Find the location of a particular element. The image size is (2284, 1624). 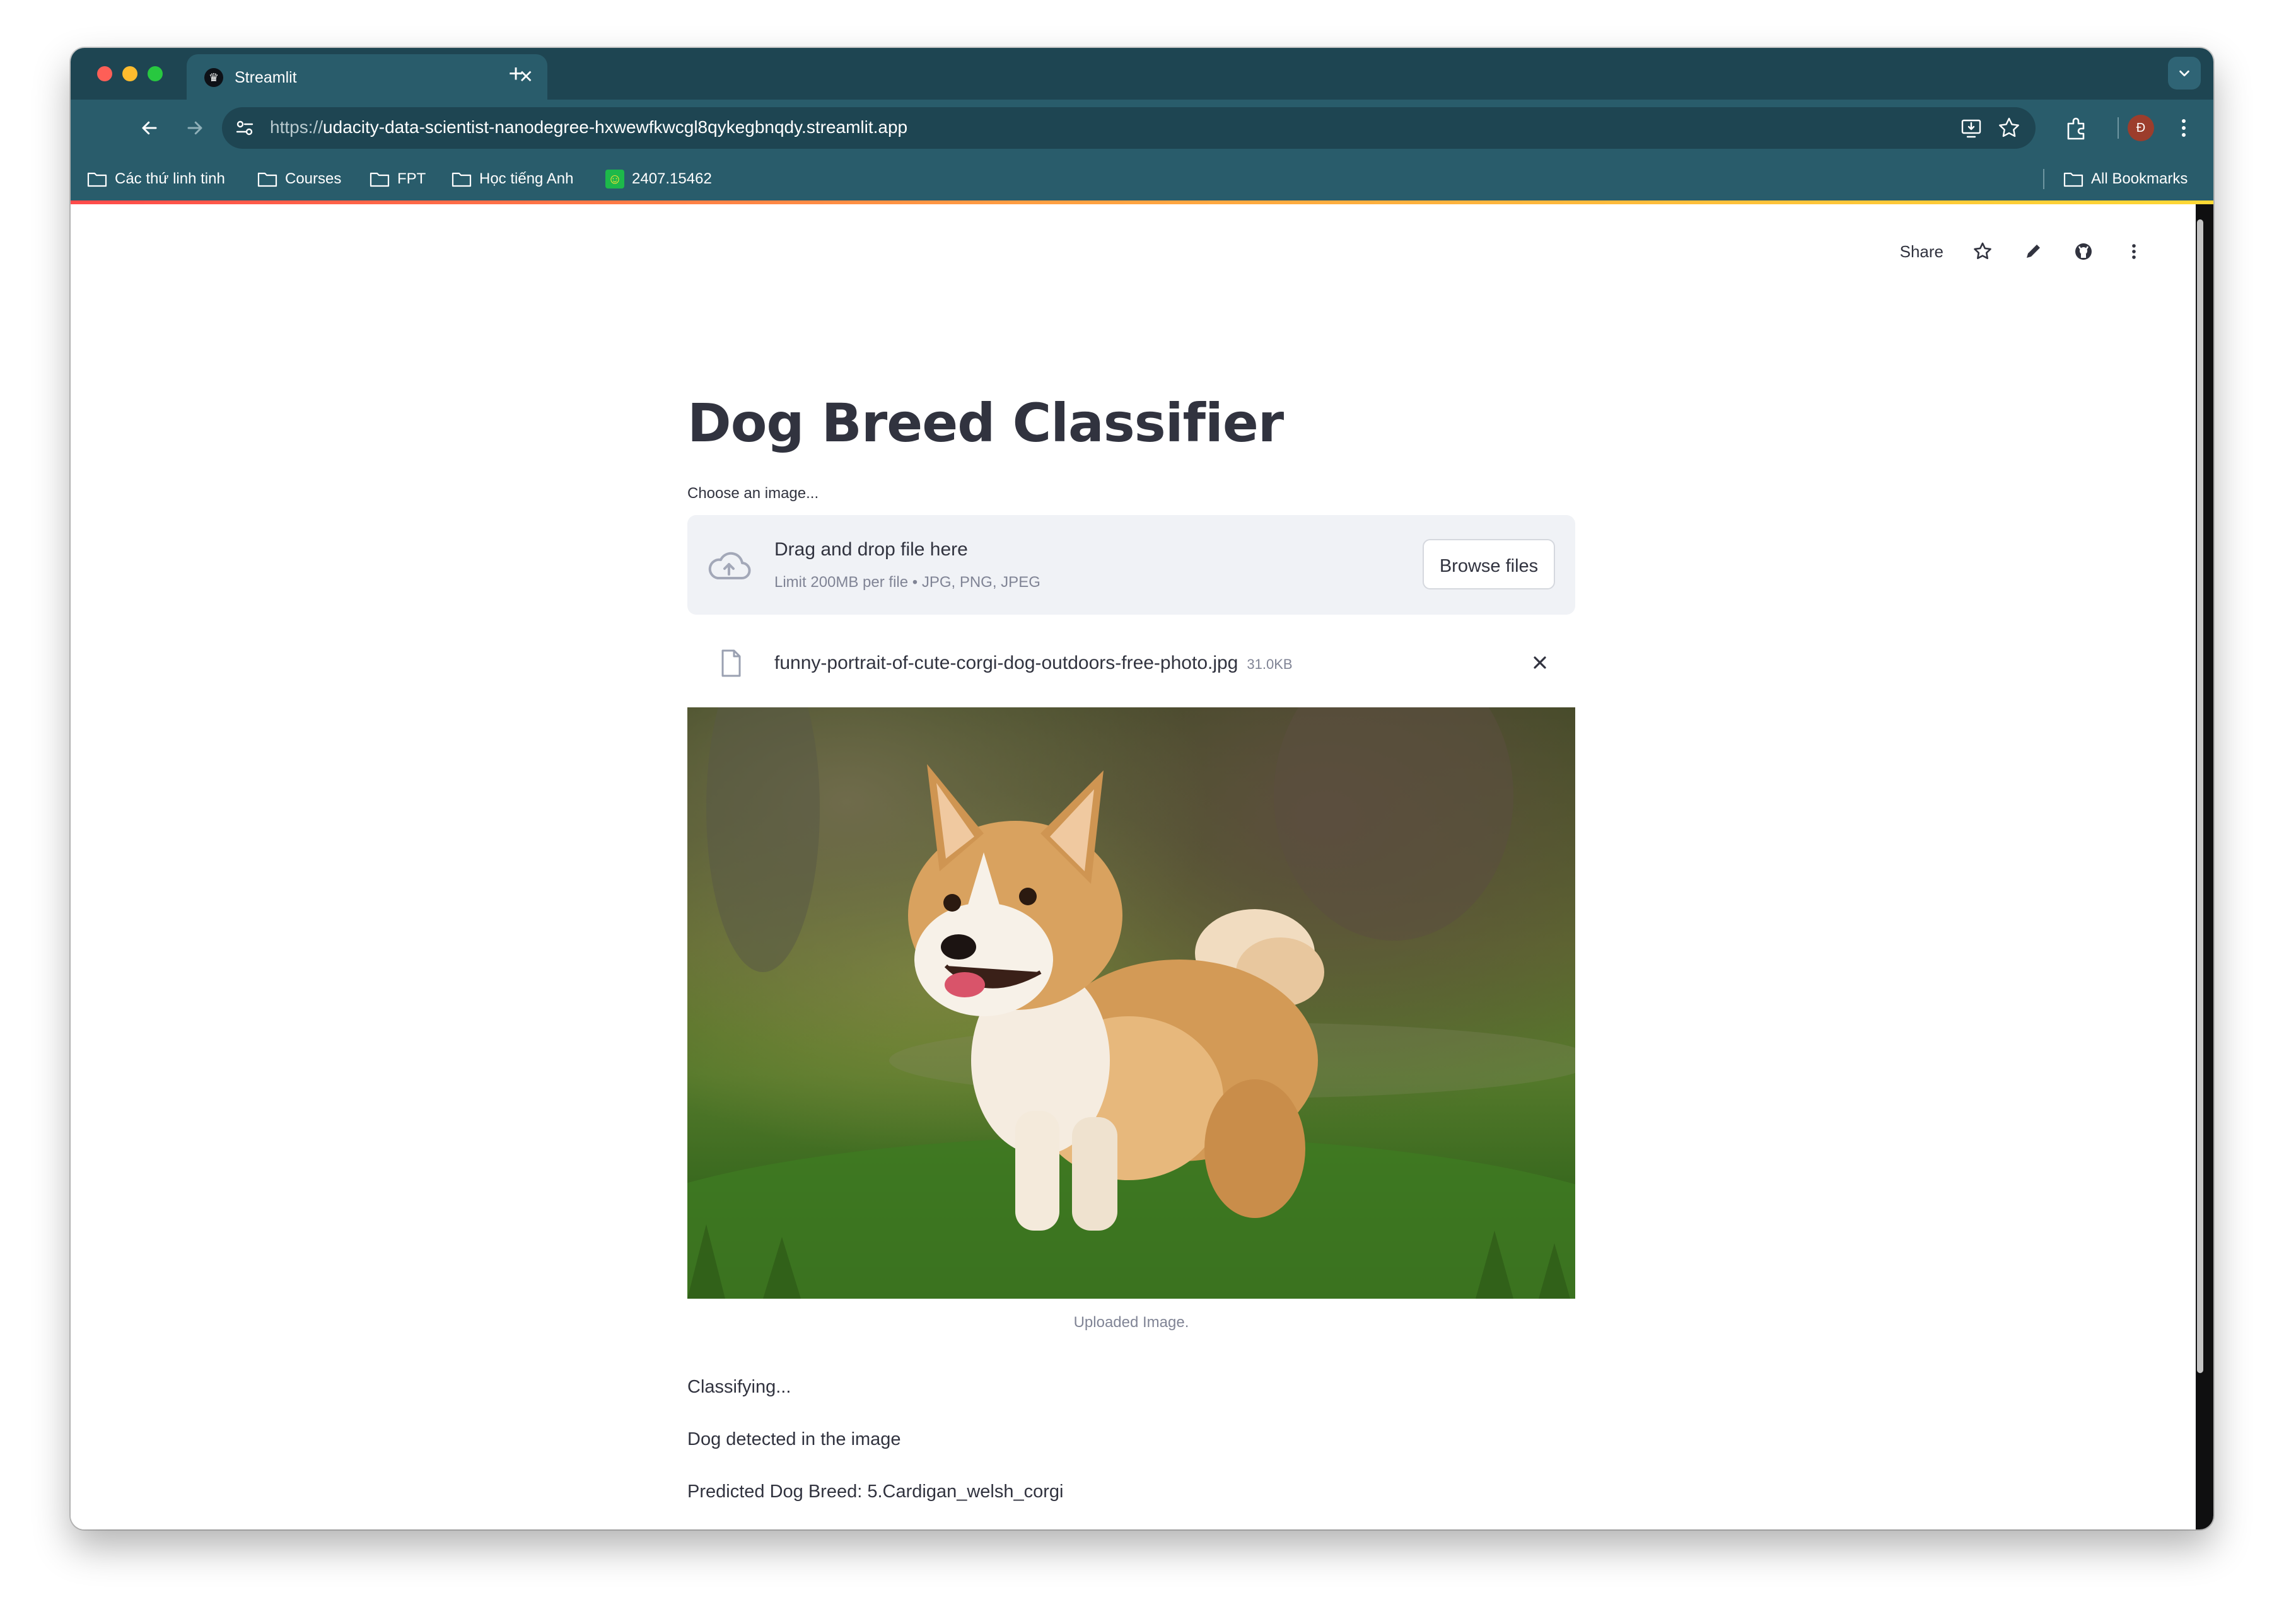

page-title: Dog Breed Classifier is located at coordinates (985, 423).